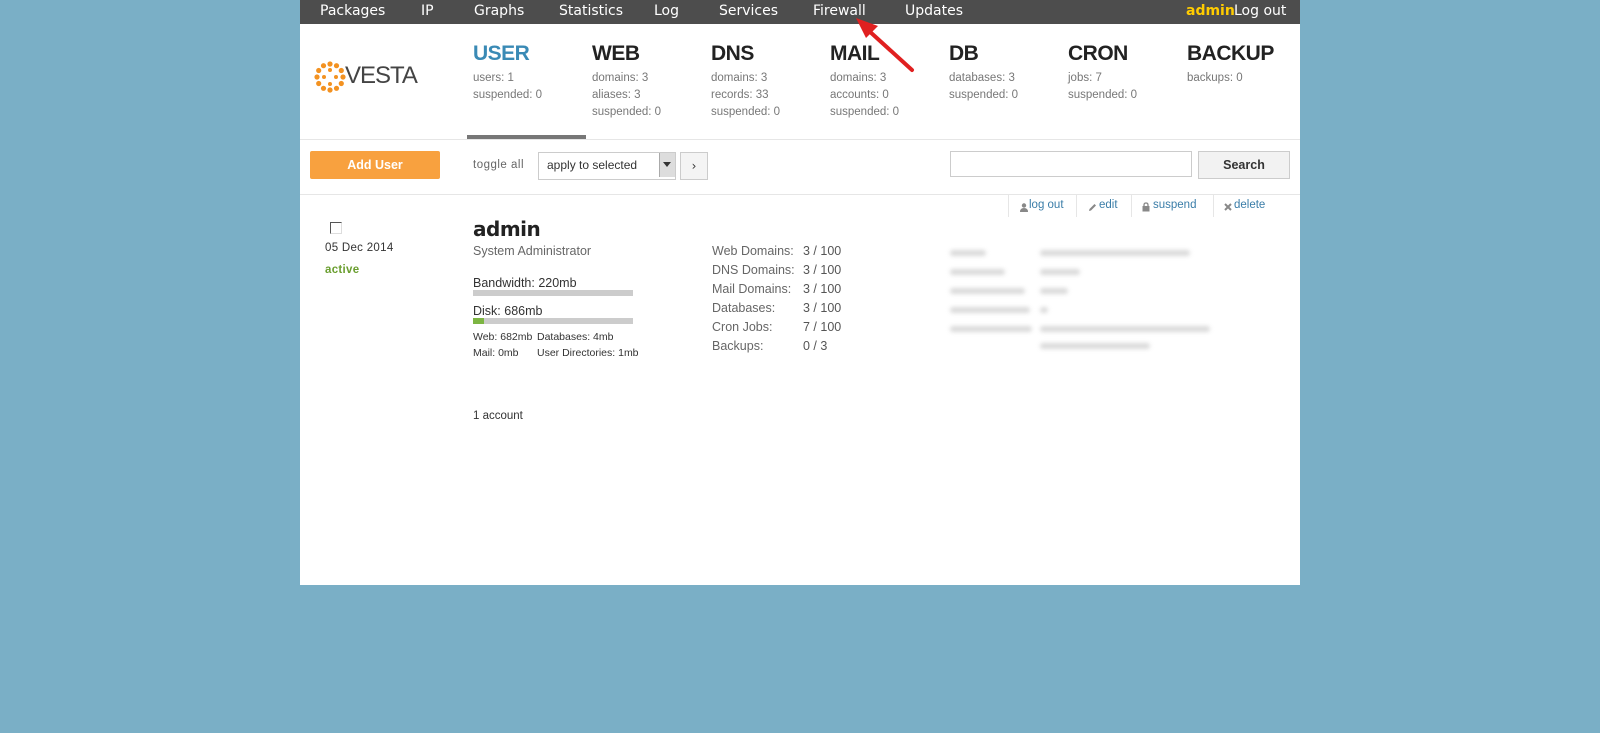 The height and width of the screenshot is (733, 1600). What do you see at coordinates (694, 166) in the screenshot?
I see `apply-bulk-action-button: ›` at bounding box center [694, 166].